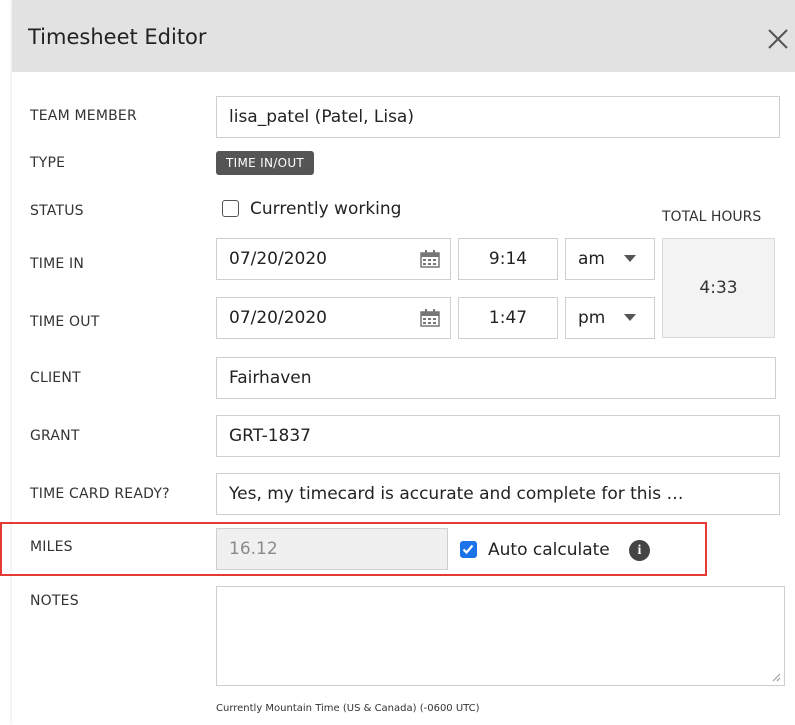 Image resolution: width=795 pixels, height=725 pixels. What do you see at coordinates (332, 549) in the screenshot?
I see `miles-input: 16.12` at bounding box center [332, 549].